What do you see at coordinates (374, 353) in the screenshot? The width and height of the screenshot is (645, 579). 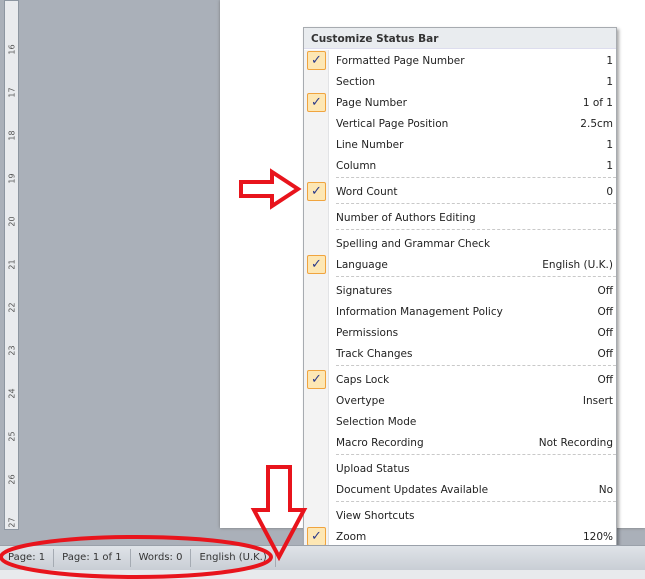 I see `menu-item-label: Track Changes` at bounding box center [374, 353].